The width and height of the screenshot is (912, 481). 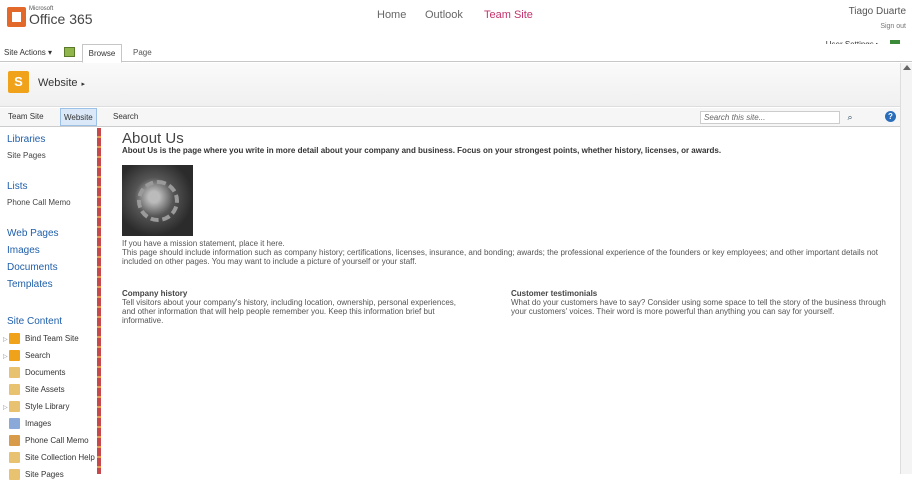 What do you see at coordinates (61, 19) in the screenshot?
I see `logo-text: Office 365` at bounding box center [61, 19].